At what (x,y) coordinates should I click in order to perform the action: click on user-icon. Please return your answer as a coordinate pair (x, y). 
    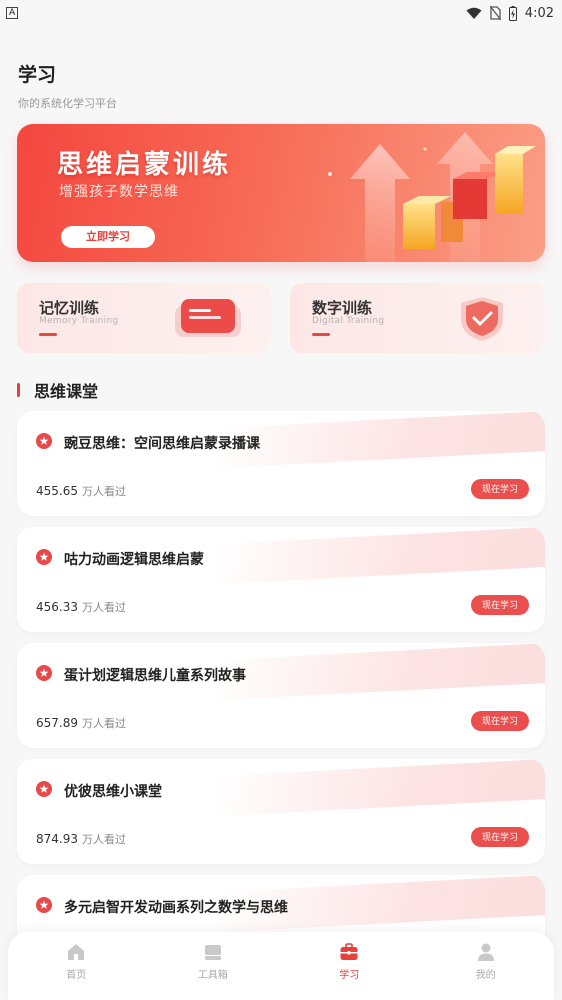
    Looking at the image, I should click on (485, 952).